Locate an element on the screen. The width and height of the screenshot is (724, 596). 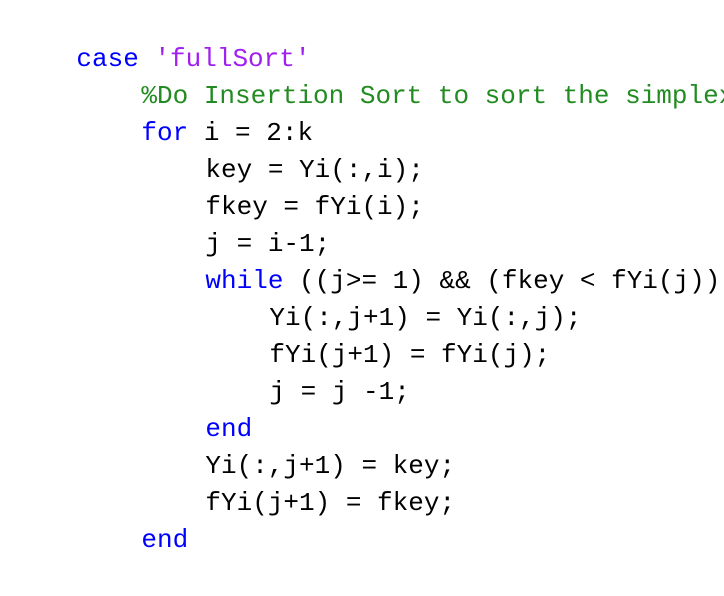
code-line-14: end is located at coordinates (133, 520).